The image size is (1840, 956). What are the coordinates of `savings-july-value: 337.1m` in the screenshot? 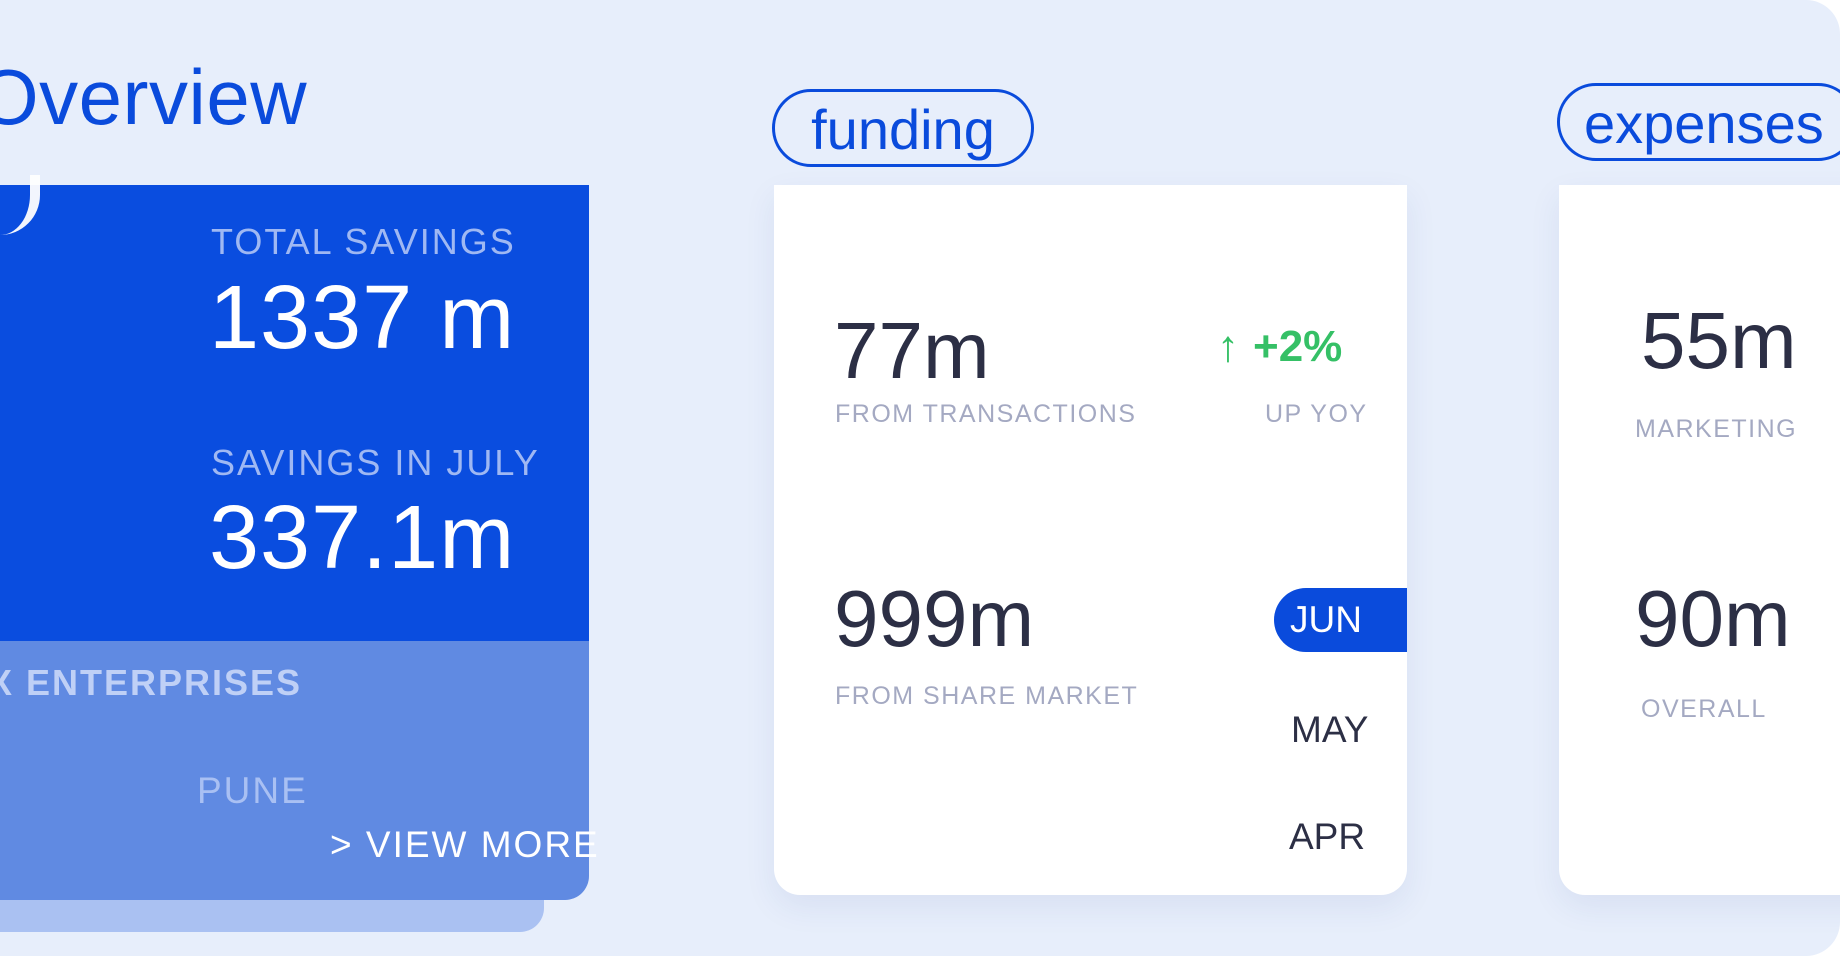 It's located at (362, 538).